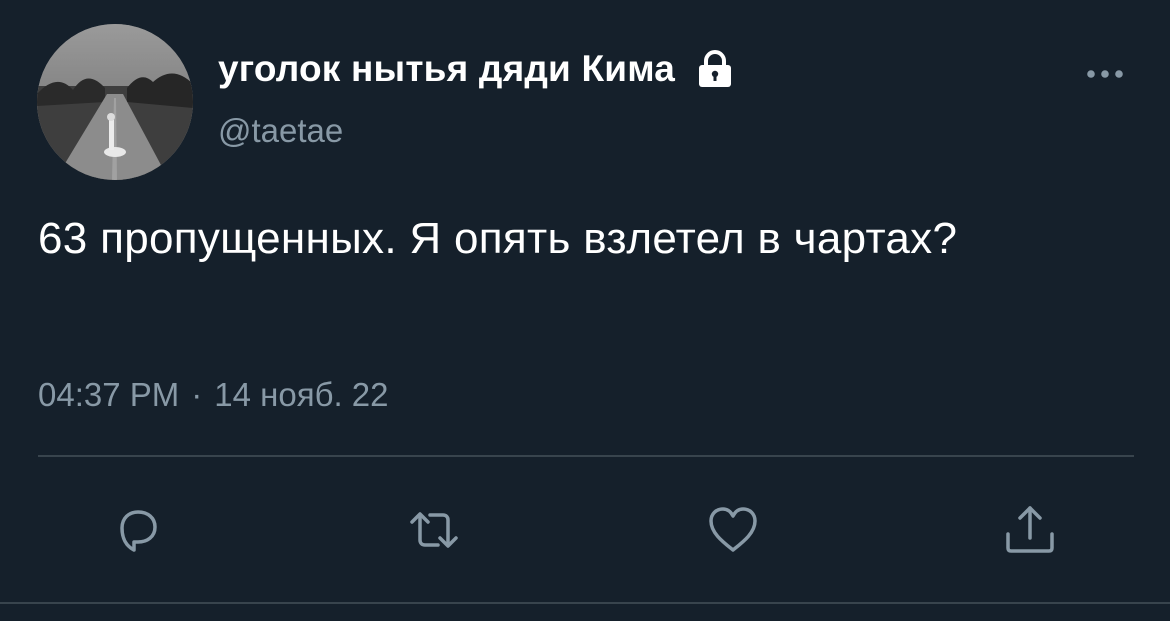 The height and width of the screenshot is (621, 1170). I want to click on like-button, so click(733, 530).